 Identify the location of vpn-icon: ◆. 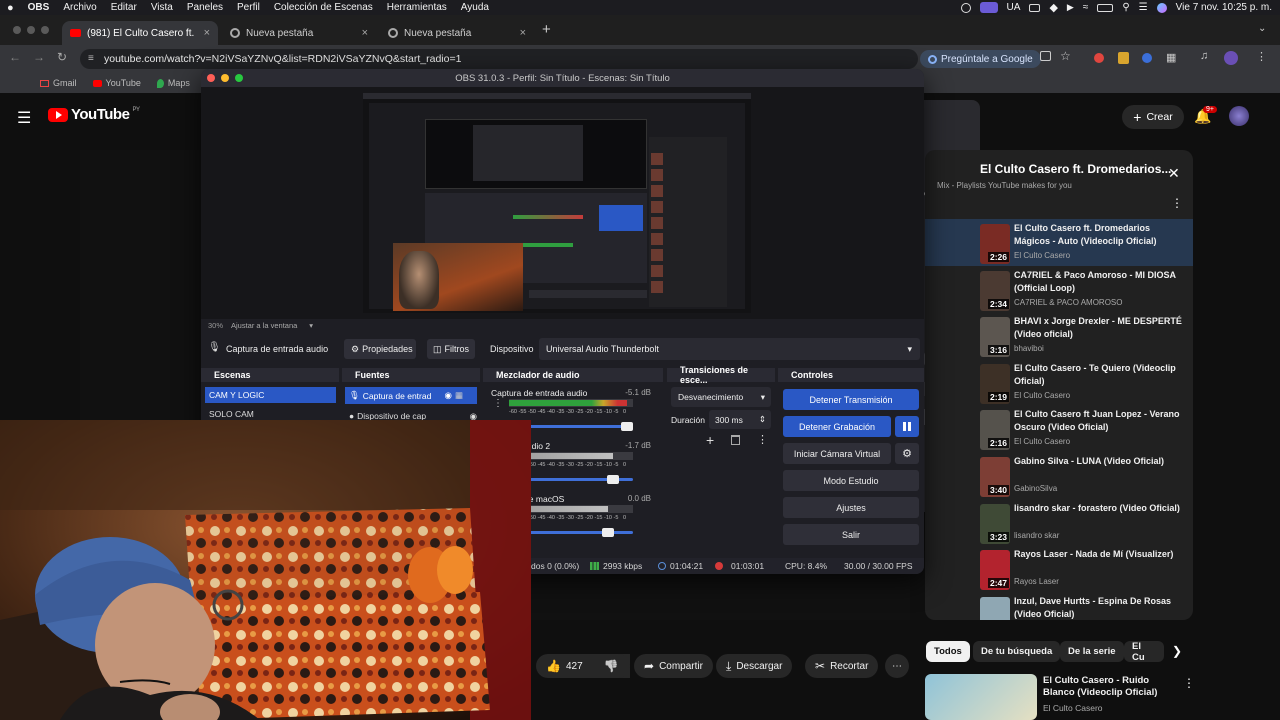
(1053, 7).